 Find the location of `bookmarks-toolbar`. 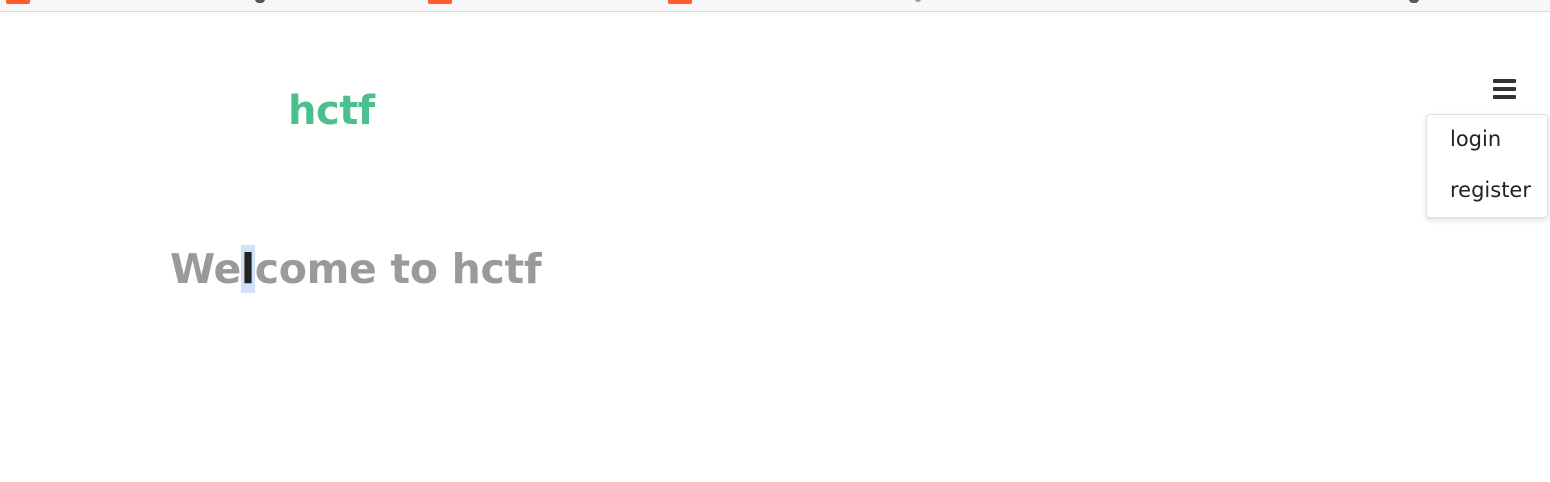

bookmarks-toolbar is located at coordinates (775, 6).